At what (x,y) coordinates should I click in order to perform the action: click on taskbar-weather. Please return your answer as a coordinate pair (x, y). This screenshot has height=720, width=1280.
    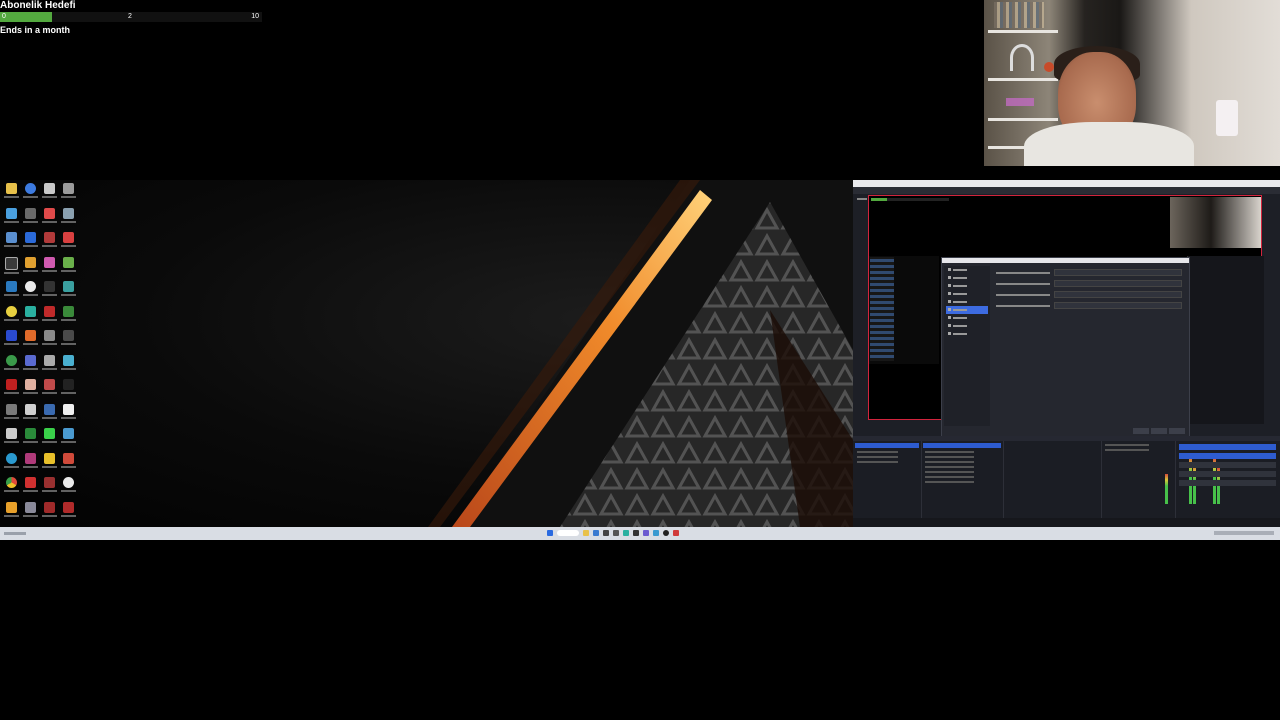
    Looking at the image, I should click on (15, 533).